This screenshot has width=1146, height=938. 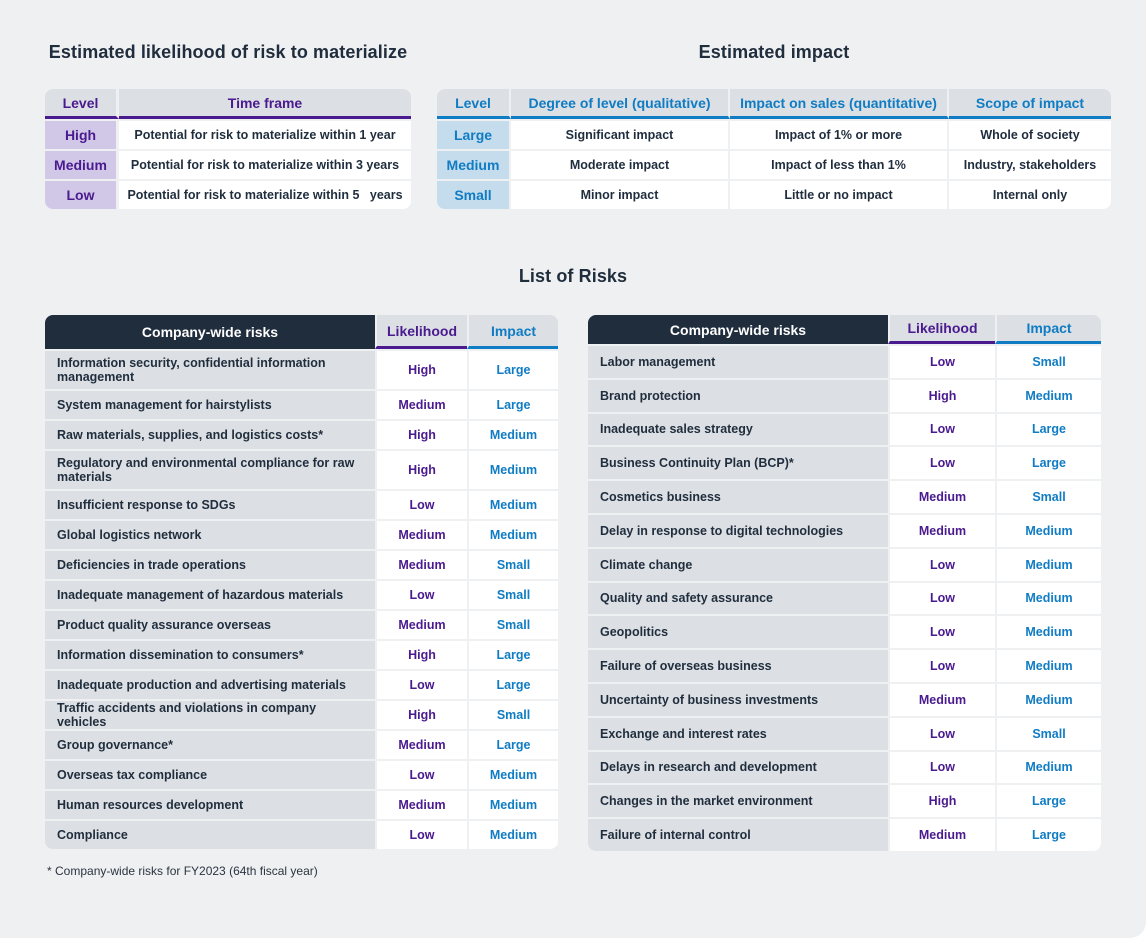 What do you see at coordinates (82, 134) in the screenshot?
I see `likelihood-level: High` at bounding box center [82, 134].